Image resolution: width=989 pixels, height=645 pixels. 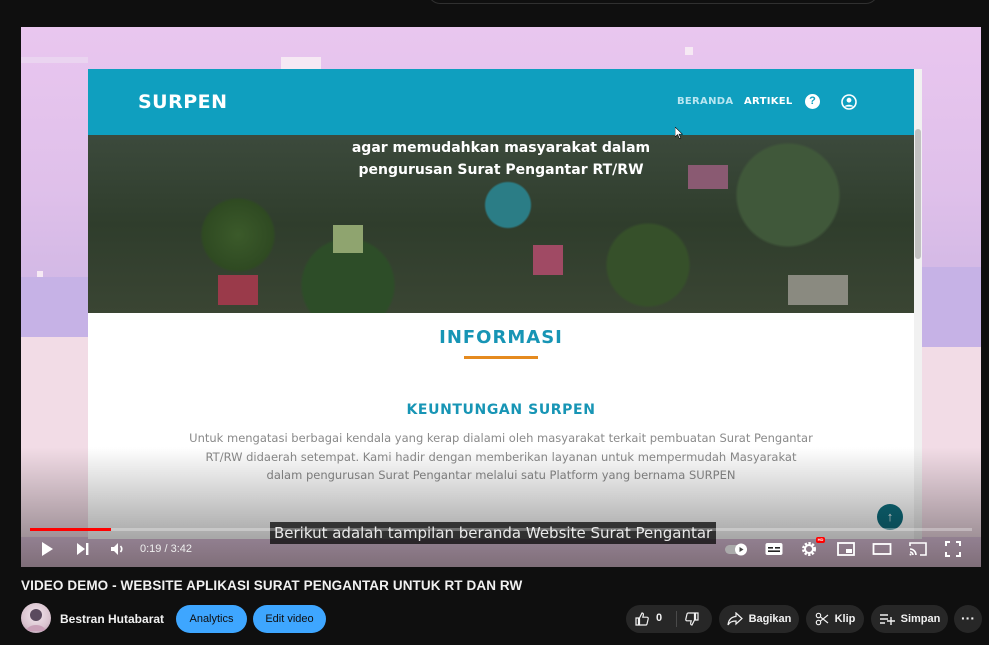 I want to click on subtitles-icon, so click(x=774, y=549).